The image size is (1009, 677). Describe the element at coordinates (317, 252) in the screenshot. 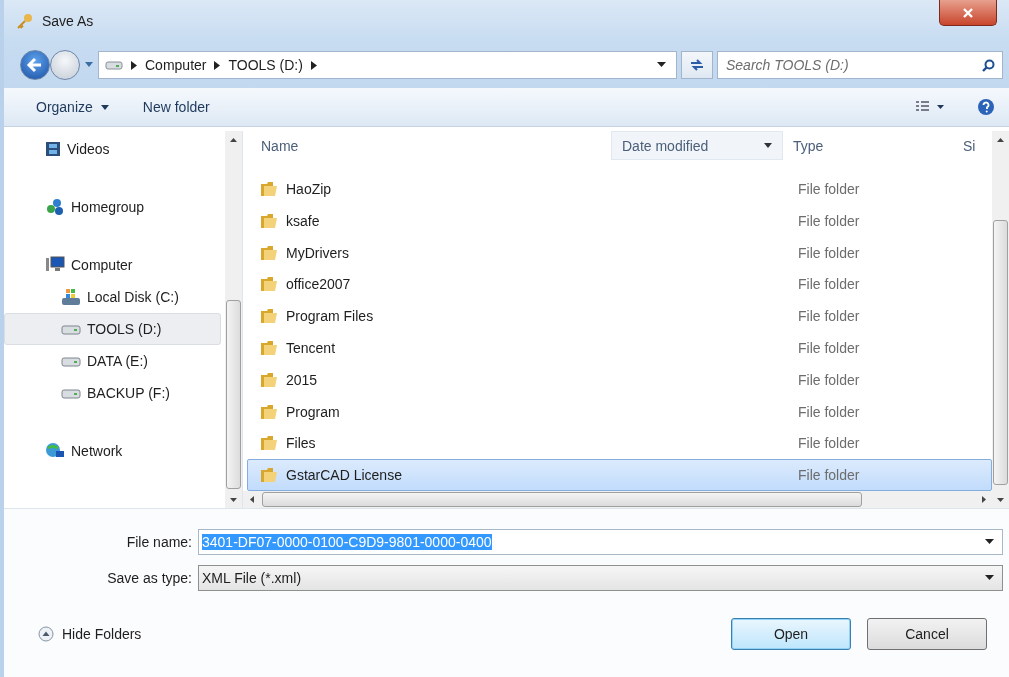

I see `file-name-cell: MyDrivers` at that location.